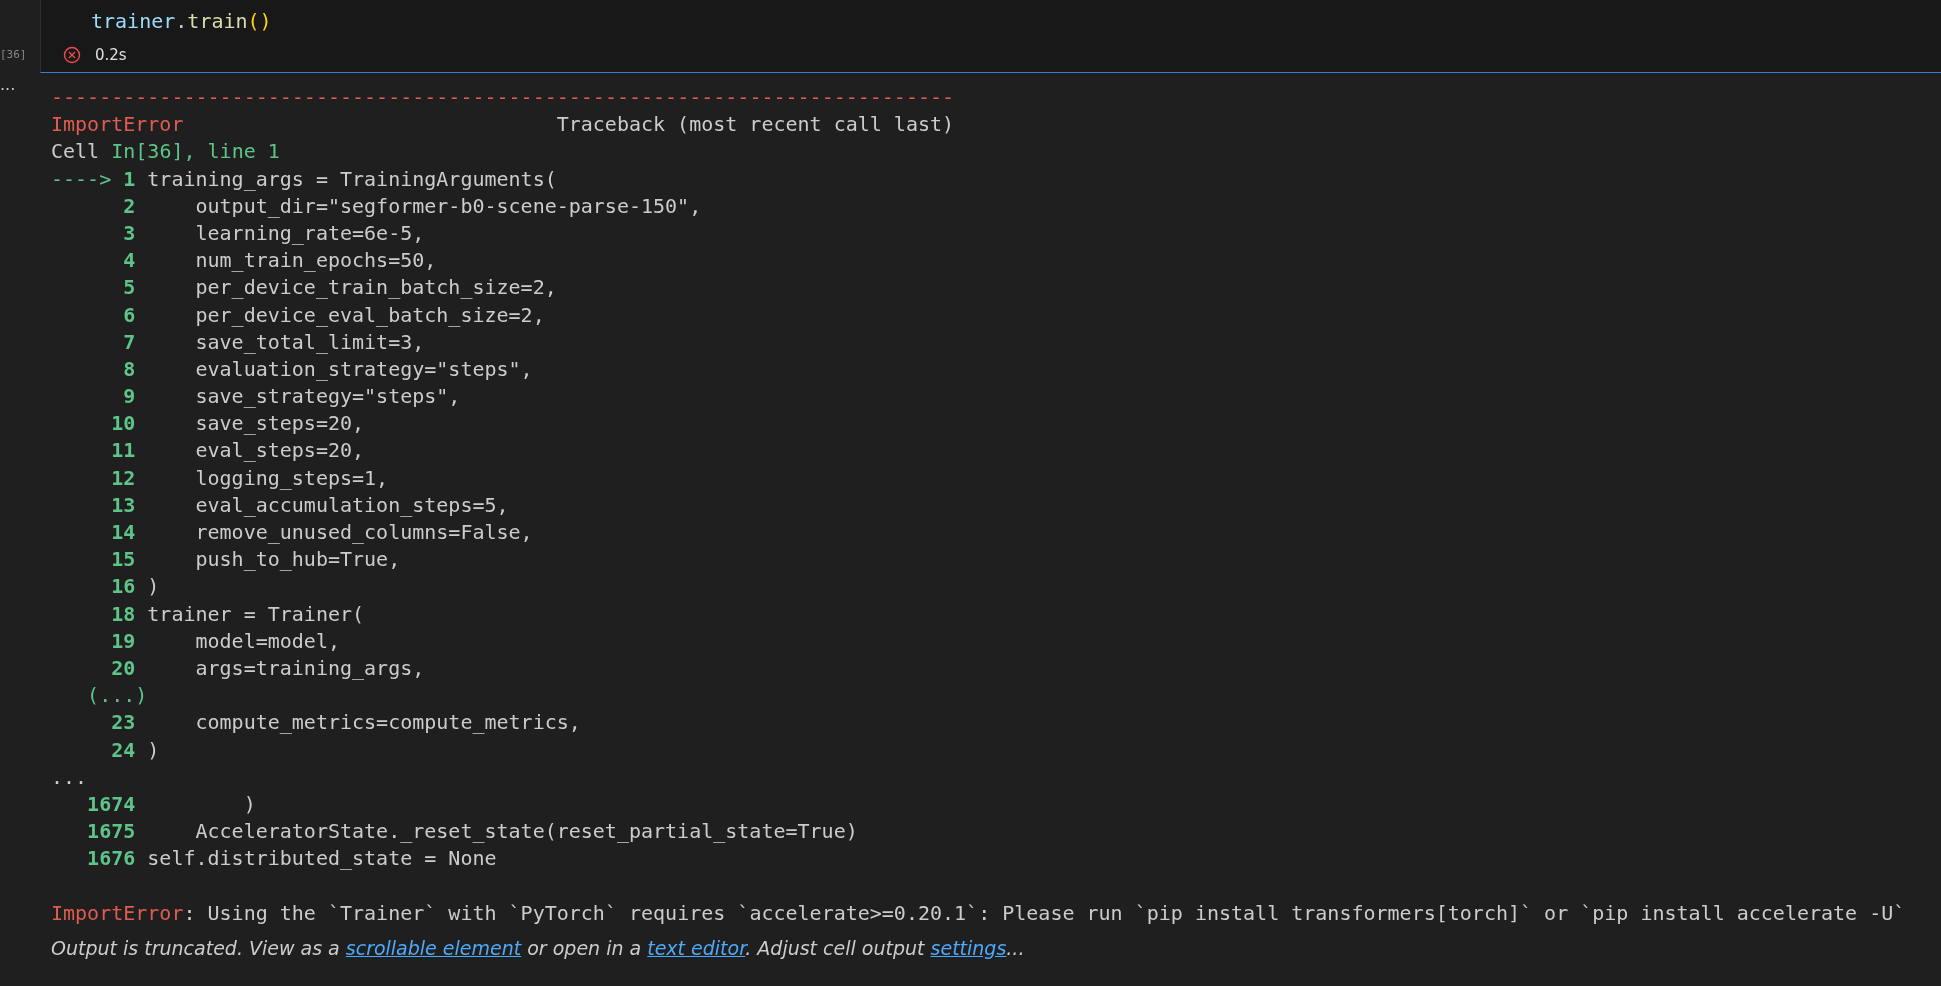 This screenshot has height=986, width=1941. What do you see at coordinates (267, 641) in the screenshot?
I see `code-text: model=model,` at bounding box center [267, 641].